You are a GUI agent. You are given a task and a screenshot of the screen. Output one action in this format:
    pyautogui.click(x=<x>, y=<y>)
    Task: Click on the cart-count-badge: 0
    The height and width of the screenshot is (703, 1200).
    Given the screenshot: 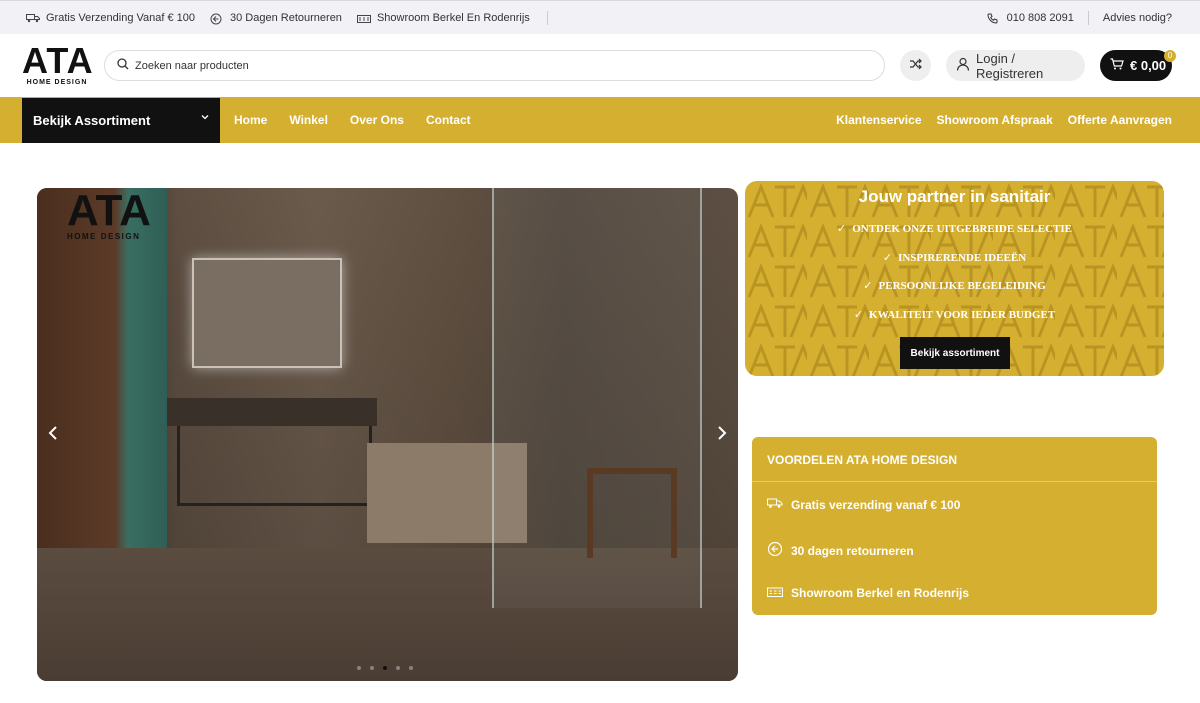 What is the action you would take?
    pyautogui.click(x=1170, y=56)
    